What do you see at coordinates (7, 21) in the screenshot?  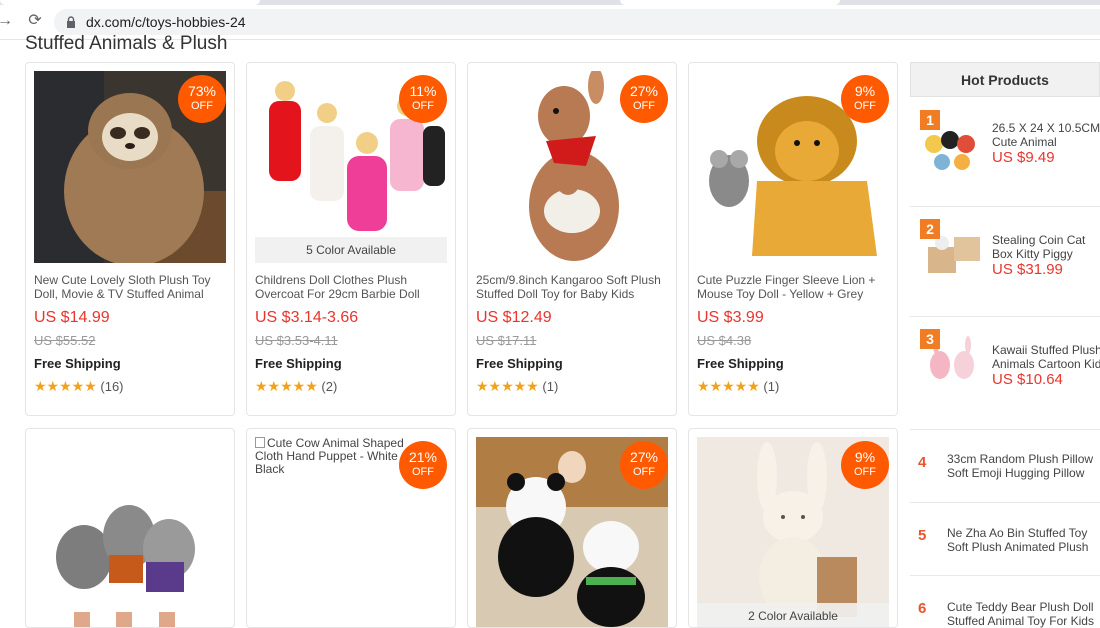 I see `forward-arrow-icon: →` at bounding box center [7, 21].